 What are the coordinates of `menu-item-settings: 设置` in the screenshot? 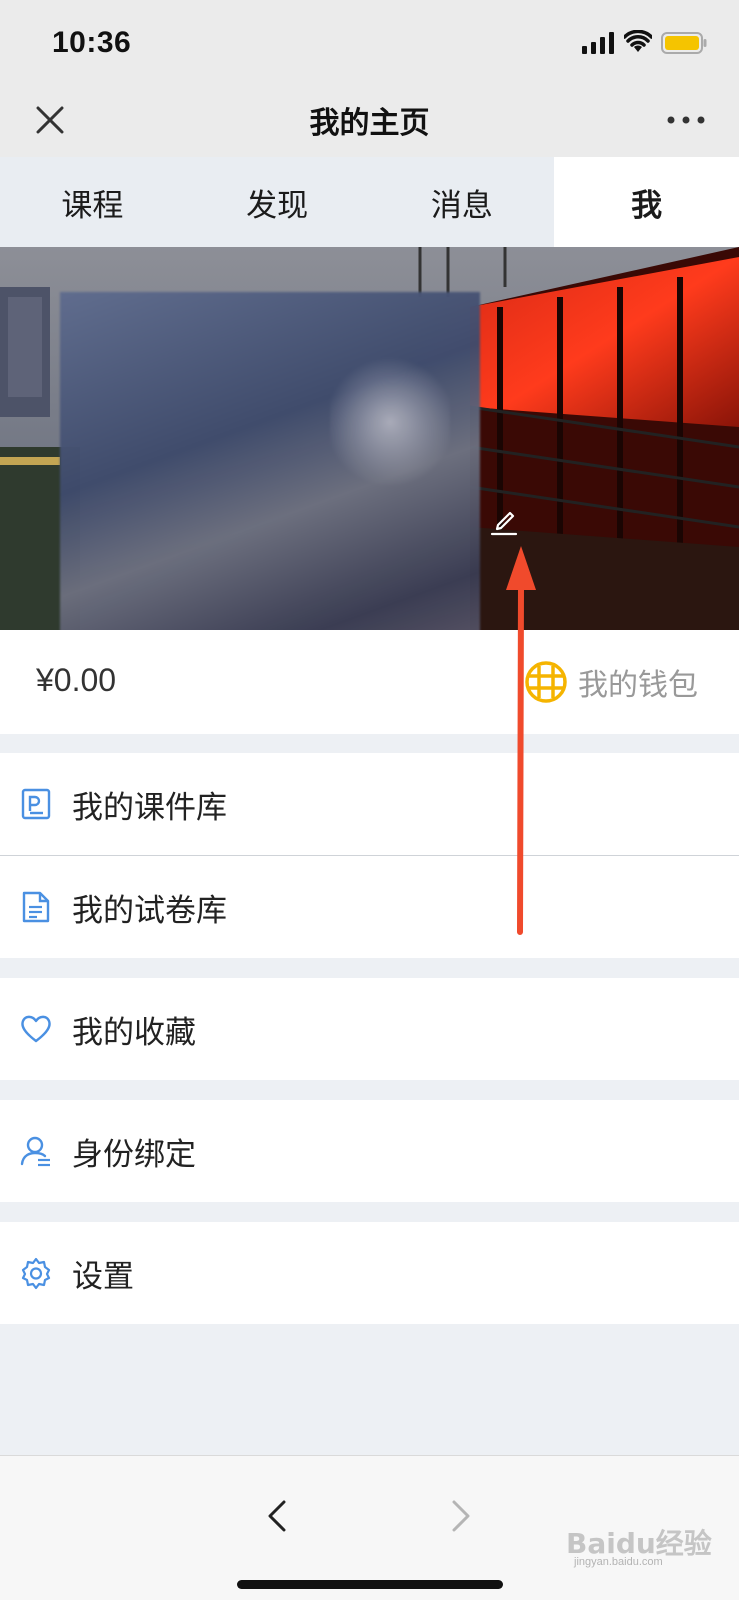 It's located at (369, 1273).